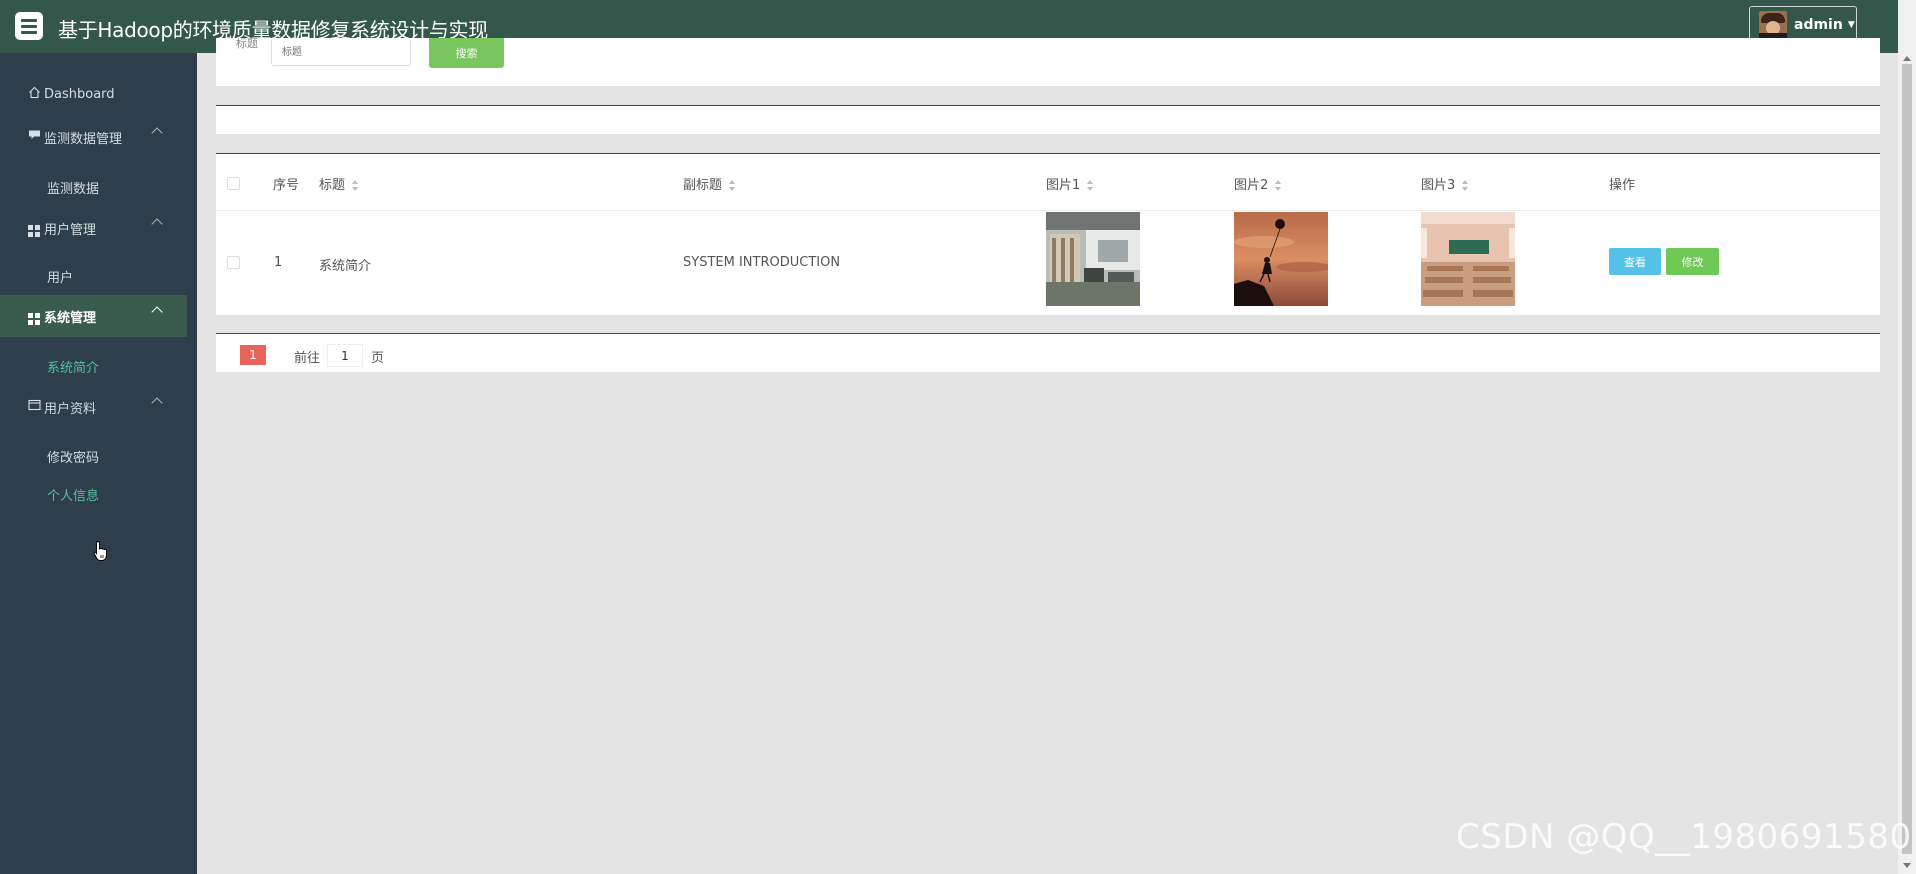 This screenshot has height=874, width=1916. I want to click on sidebar-group-label: 用户资料, so click(70, 409).